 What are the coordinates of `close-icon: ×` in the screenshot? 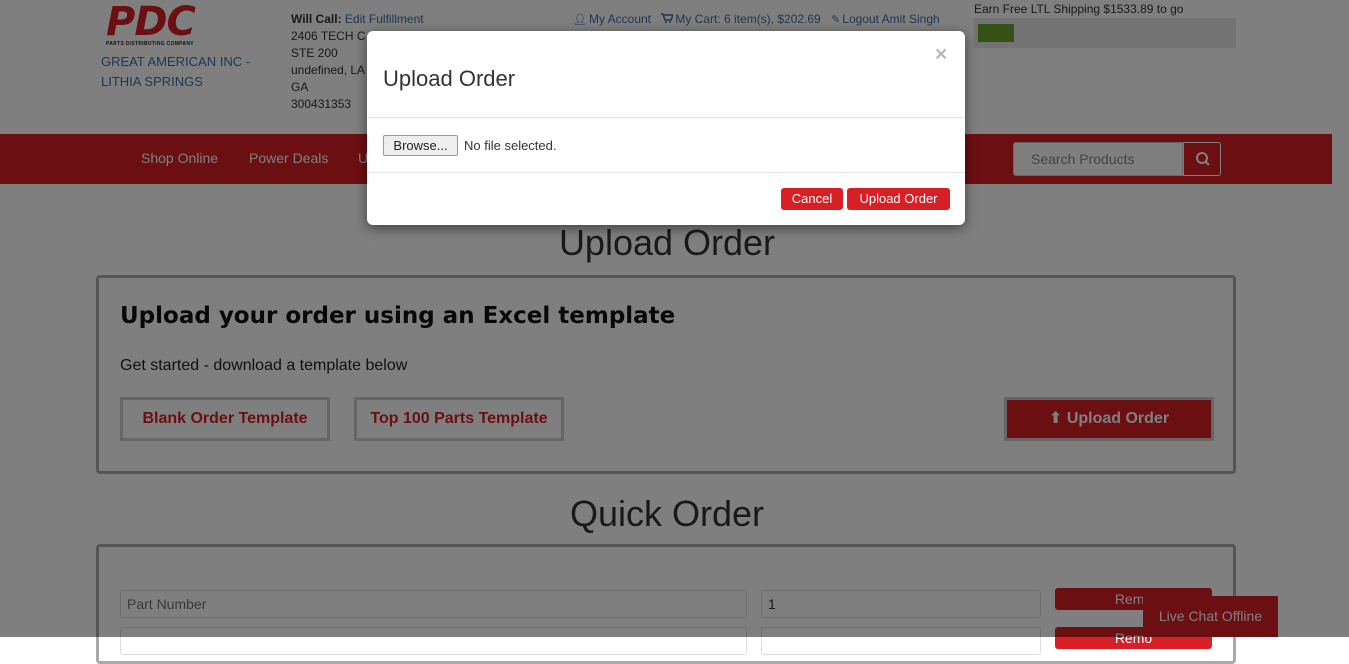 It's located at (941, 55).